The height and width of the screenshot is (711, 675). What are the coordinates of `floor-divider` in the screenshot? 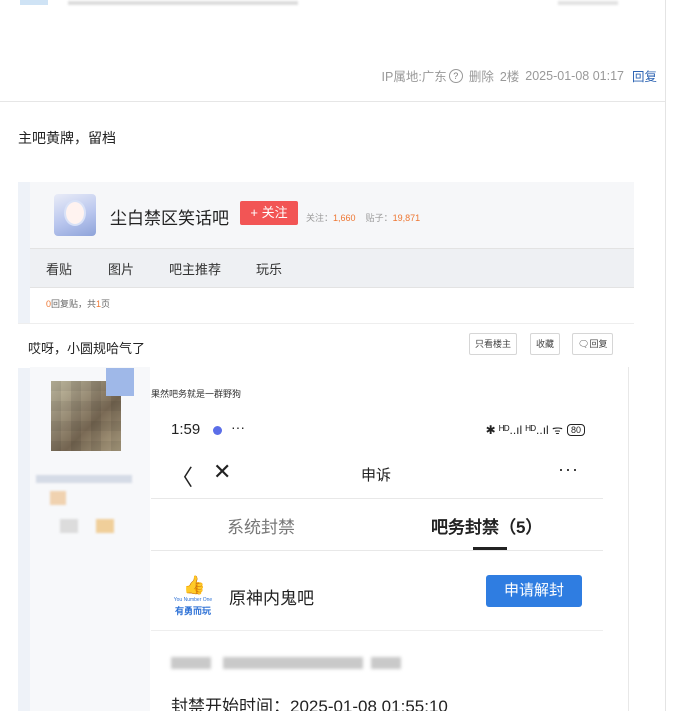 It's located at (332, 101).